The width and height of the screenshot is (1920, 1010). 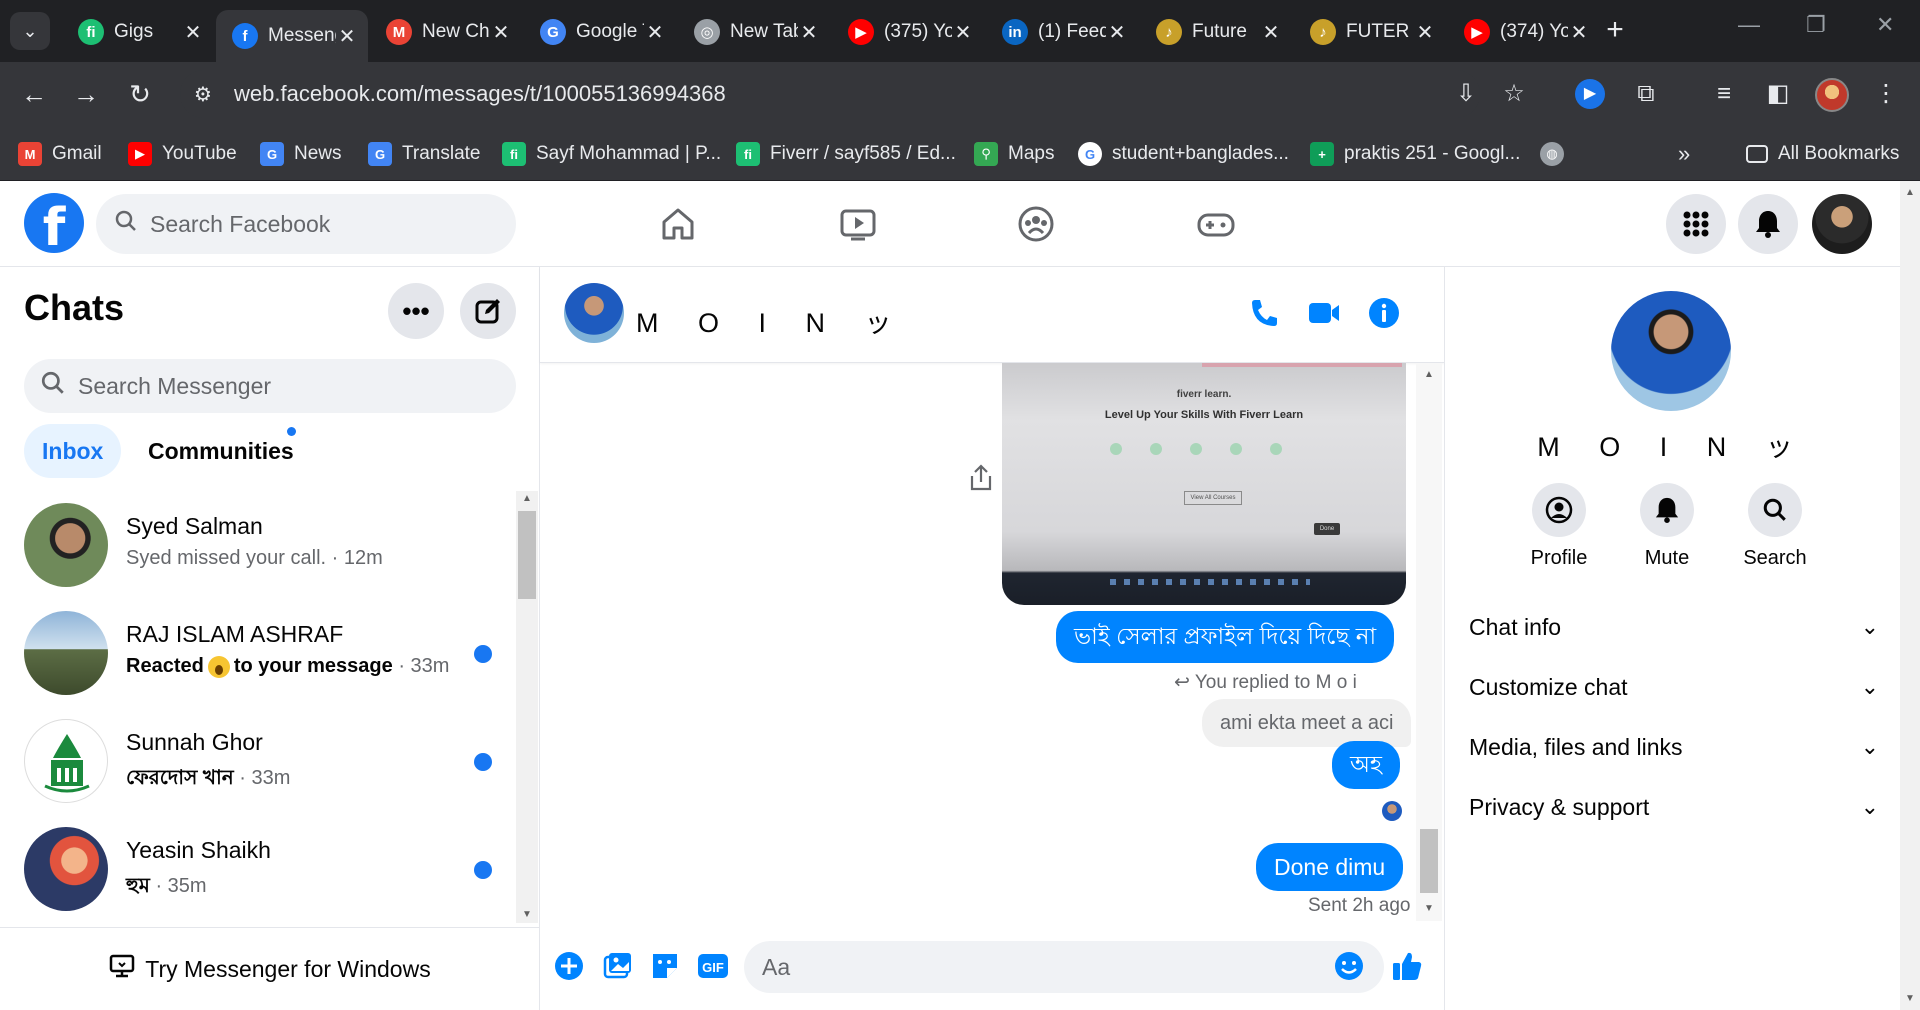 What do you see at coordinates (1885, 25) in the screenshot?
I see `close-window-button: ✕` at bounding box center [1885, 25].